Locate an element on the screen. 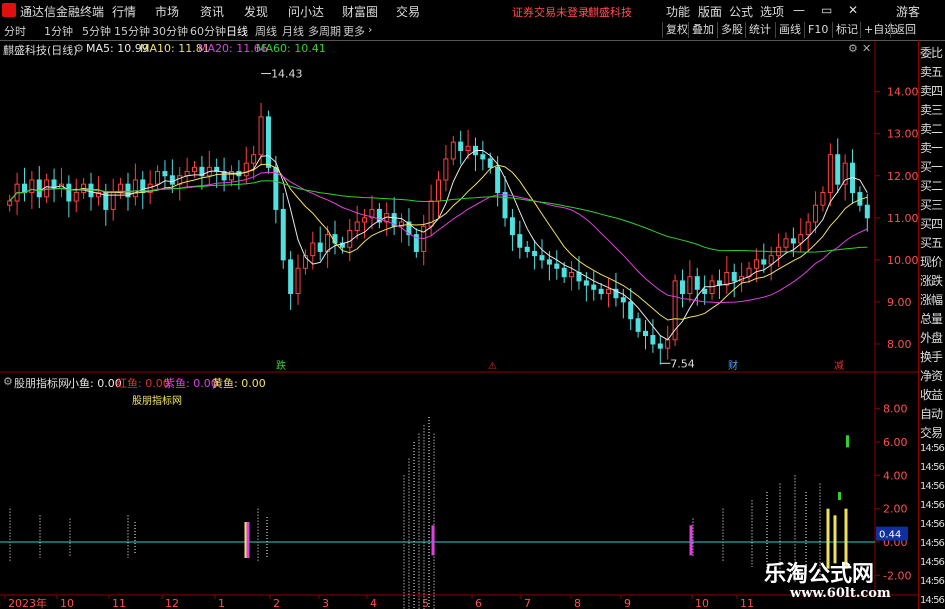 Image resolution: width=945 pixels, height=609 pixels. restore-icon: ▭ is located at coordinates (826, 10).